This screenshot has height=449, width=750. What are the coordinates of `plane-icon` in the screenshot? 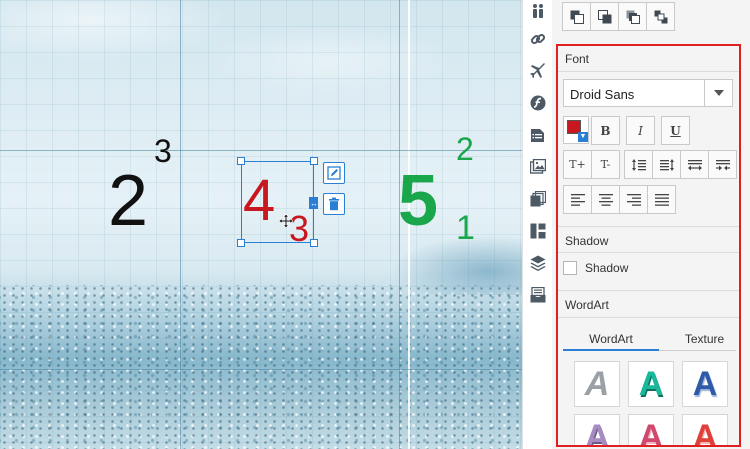 It's located at (538, 71).